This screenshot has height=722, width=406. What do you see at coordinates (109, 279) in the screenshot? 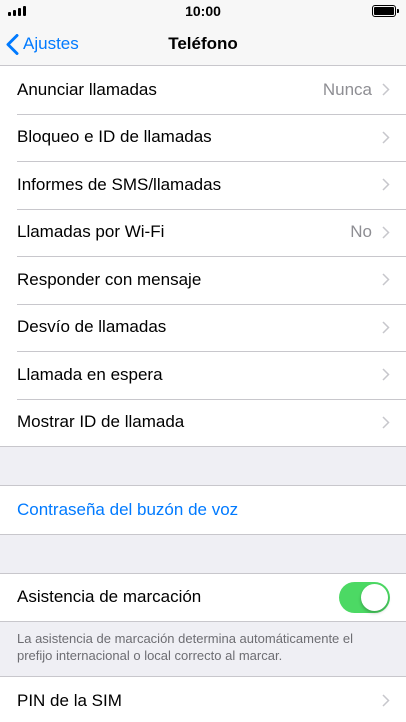
I see `row-label: Responder con mensaje` at bounding box center [109, 279].